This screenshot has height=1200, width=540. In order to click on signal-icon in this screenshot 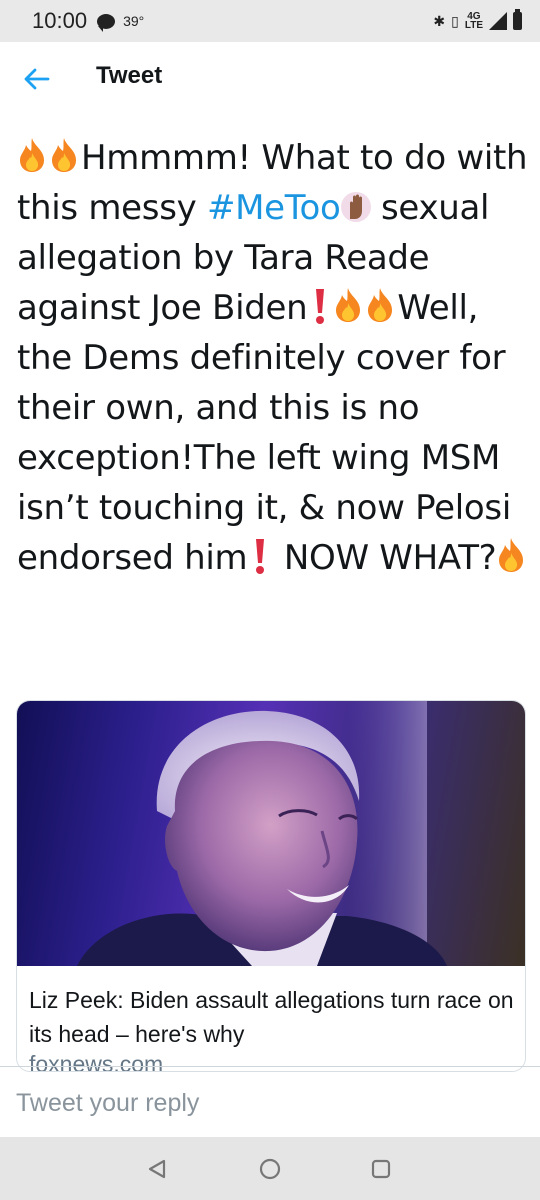, I will do `click(498, 21)`.